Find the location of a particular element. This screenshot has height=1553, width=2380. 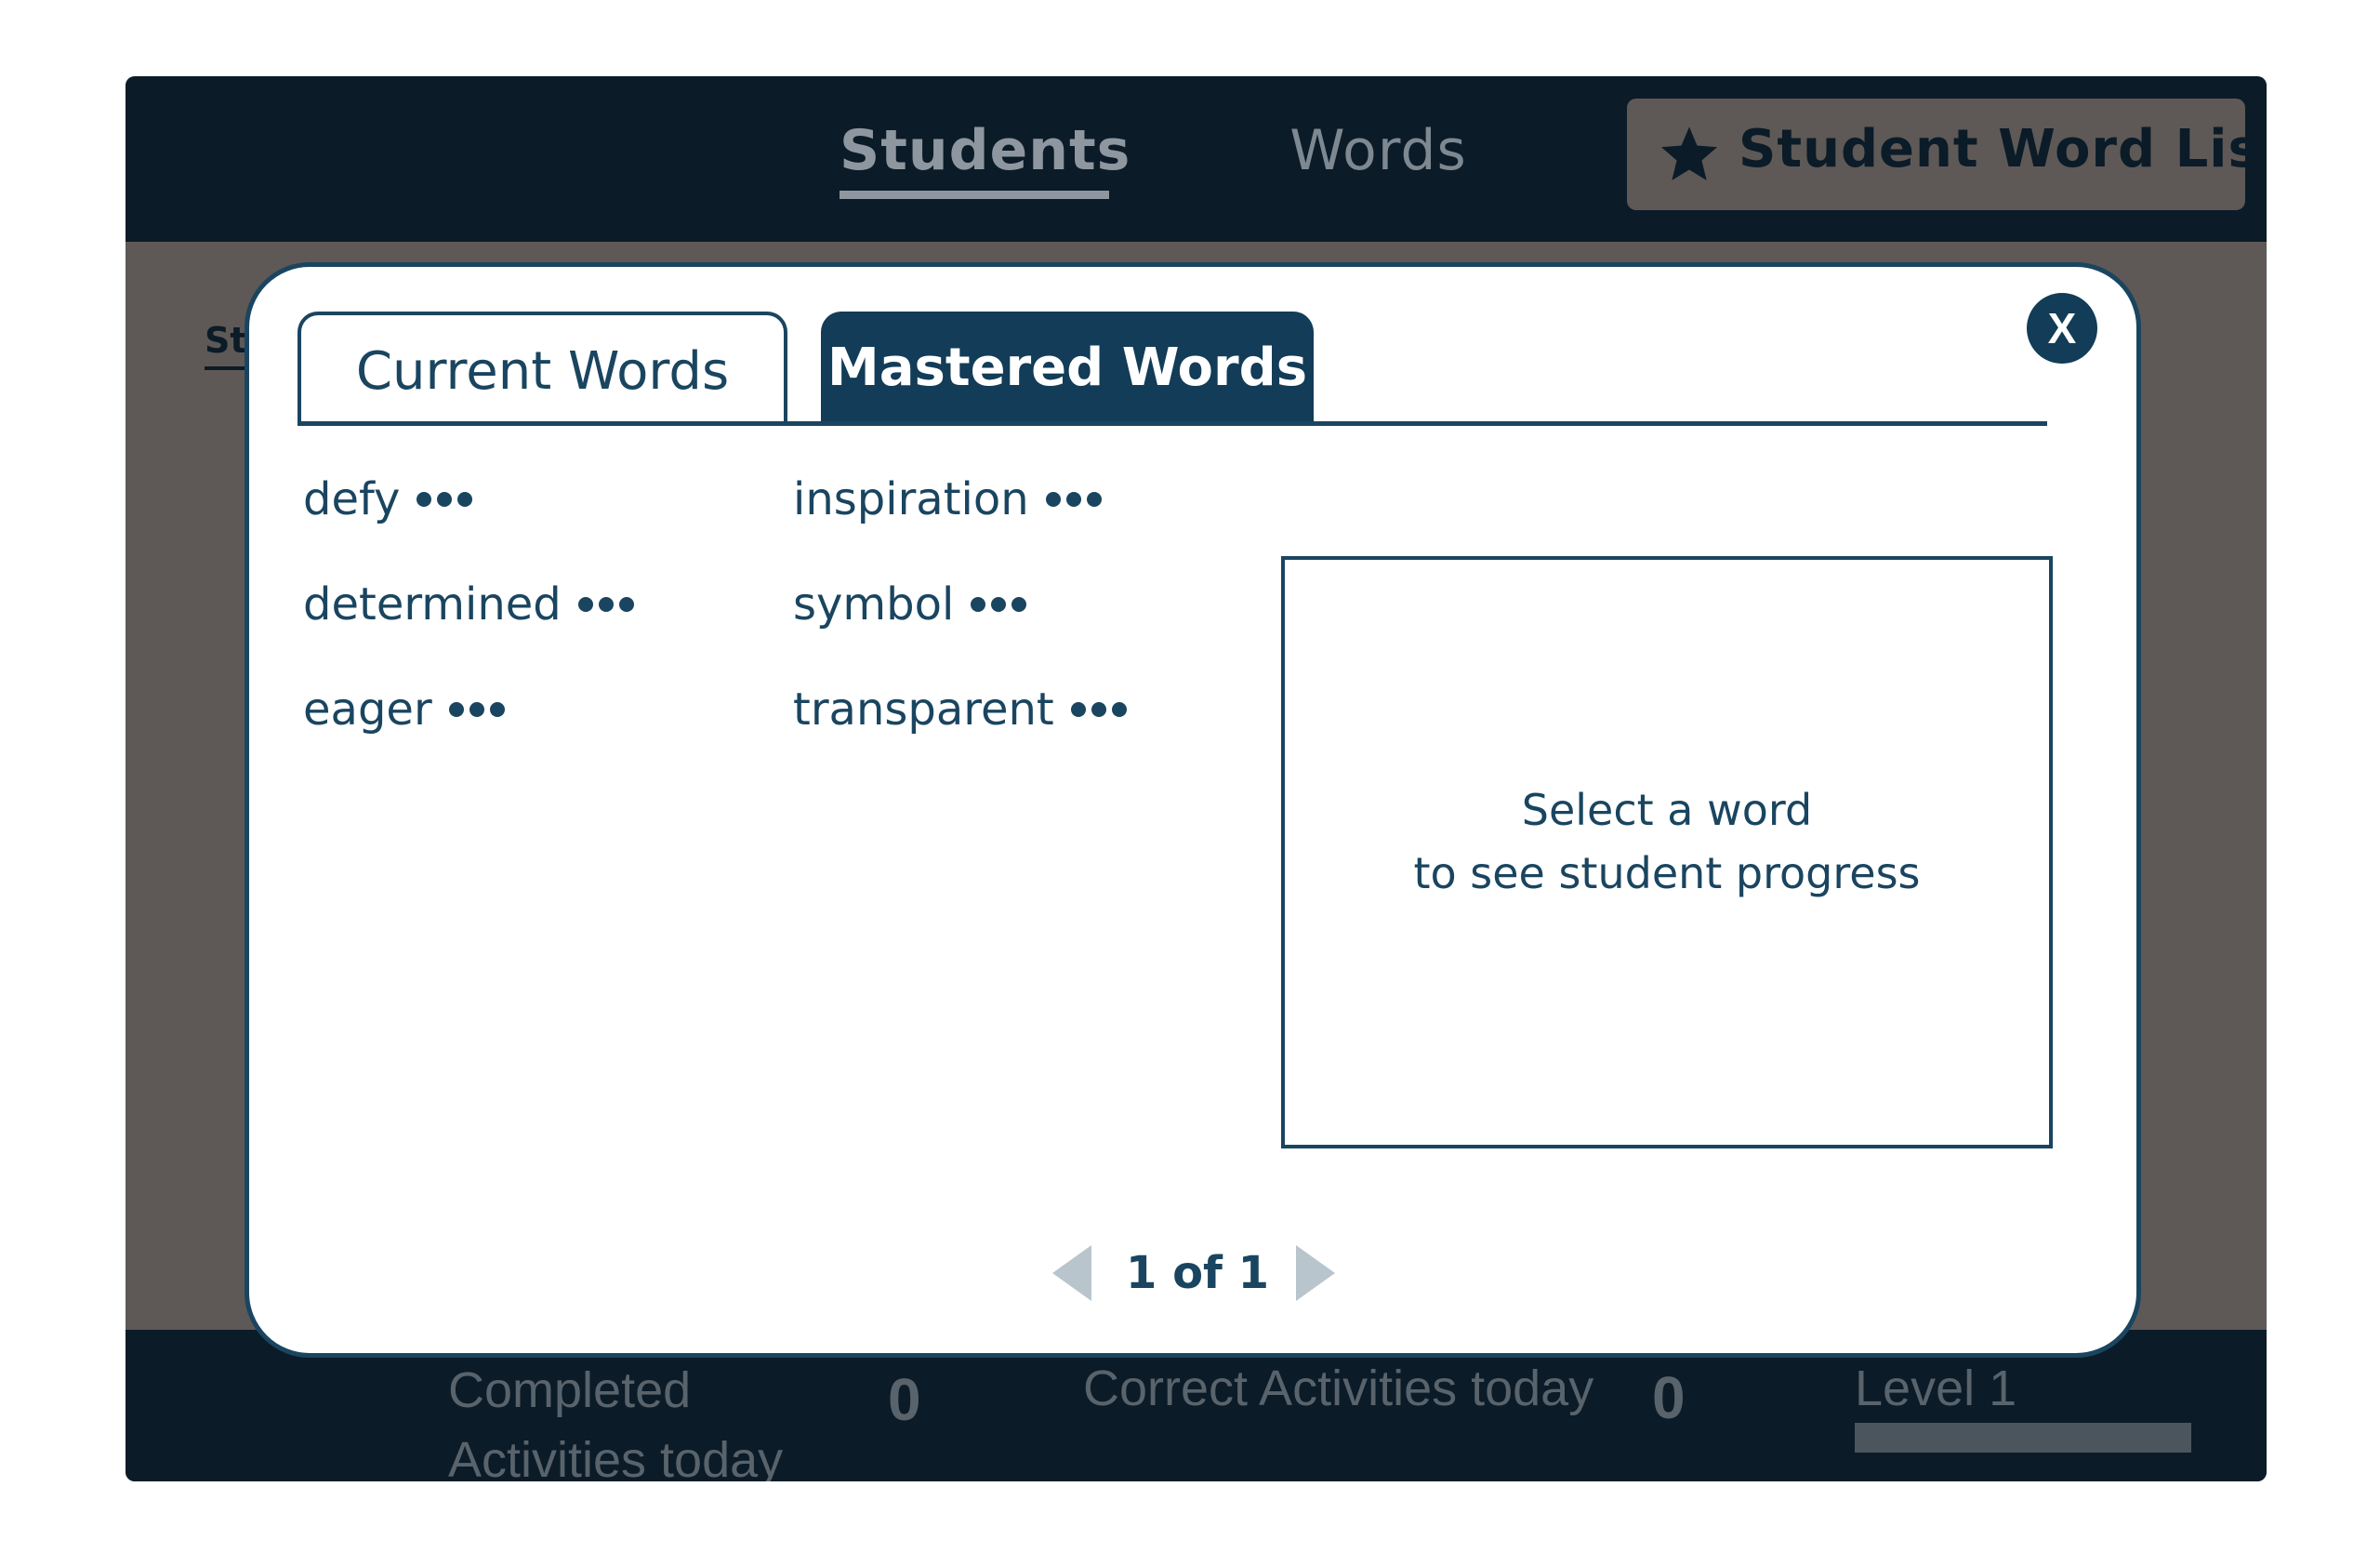

top-nav-bar: Students Words Student Word List is located at coordinates (1196, 159).